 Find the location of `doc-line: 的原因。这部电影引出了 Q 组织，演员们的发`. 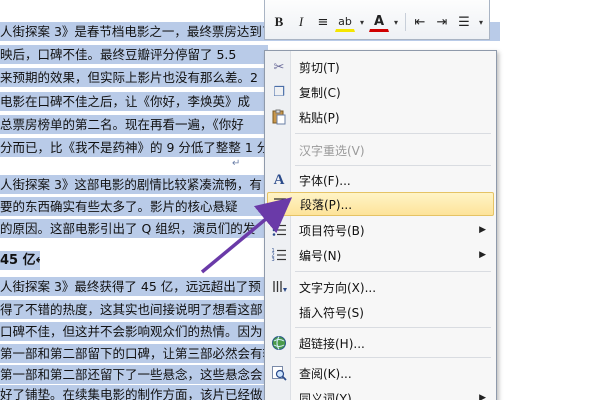

doc-line: 的原因。这部电影引出了 Q 组织，演员们的发 is located at coordinates (134, 228).